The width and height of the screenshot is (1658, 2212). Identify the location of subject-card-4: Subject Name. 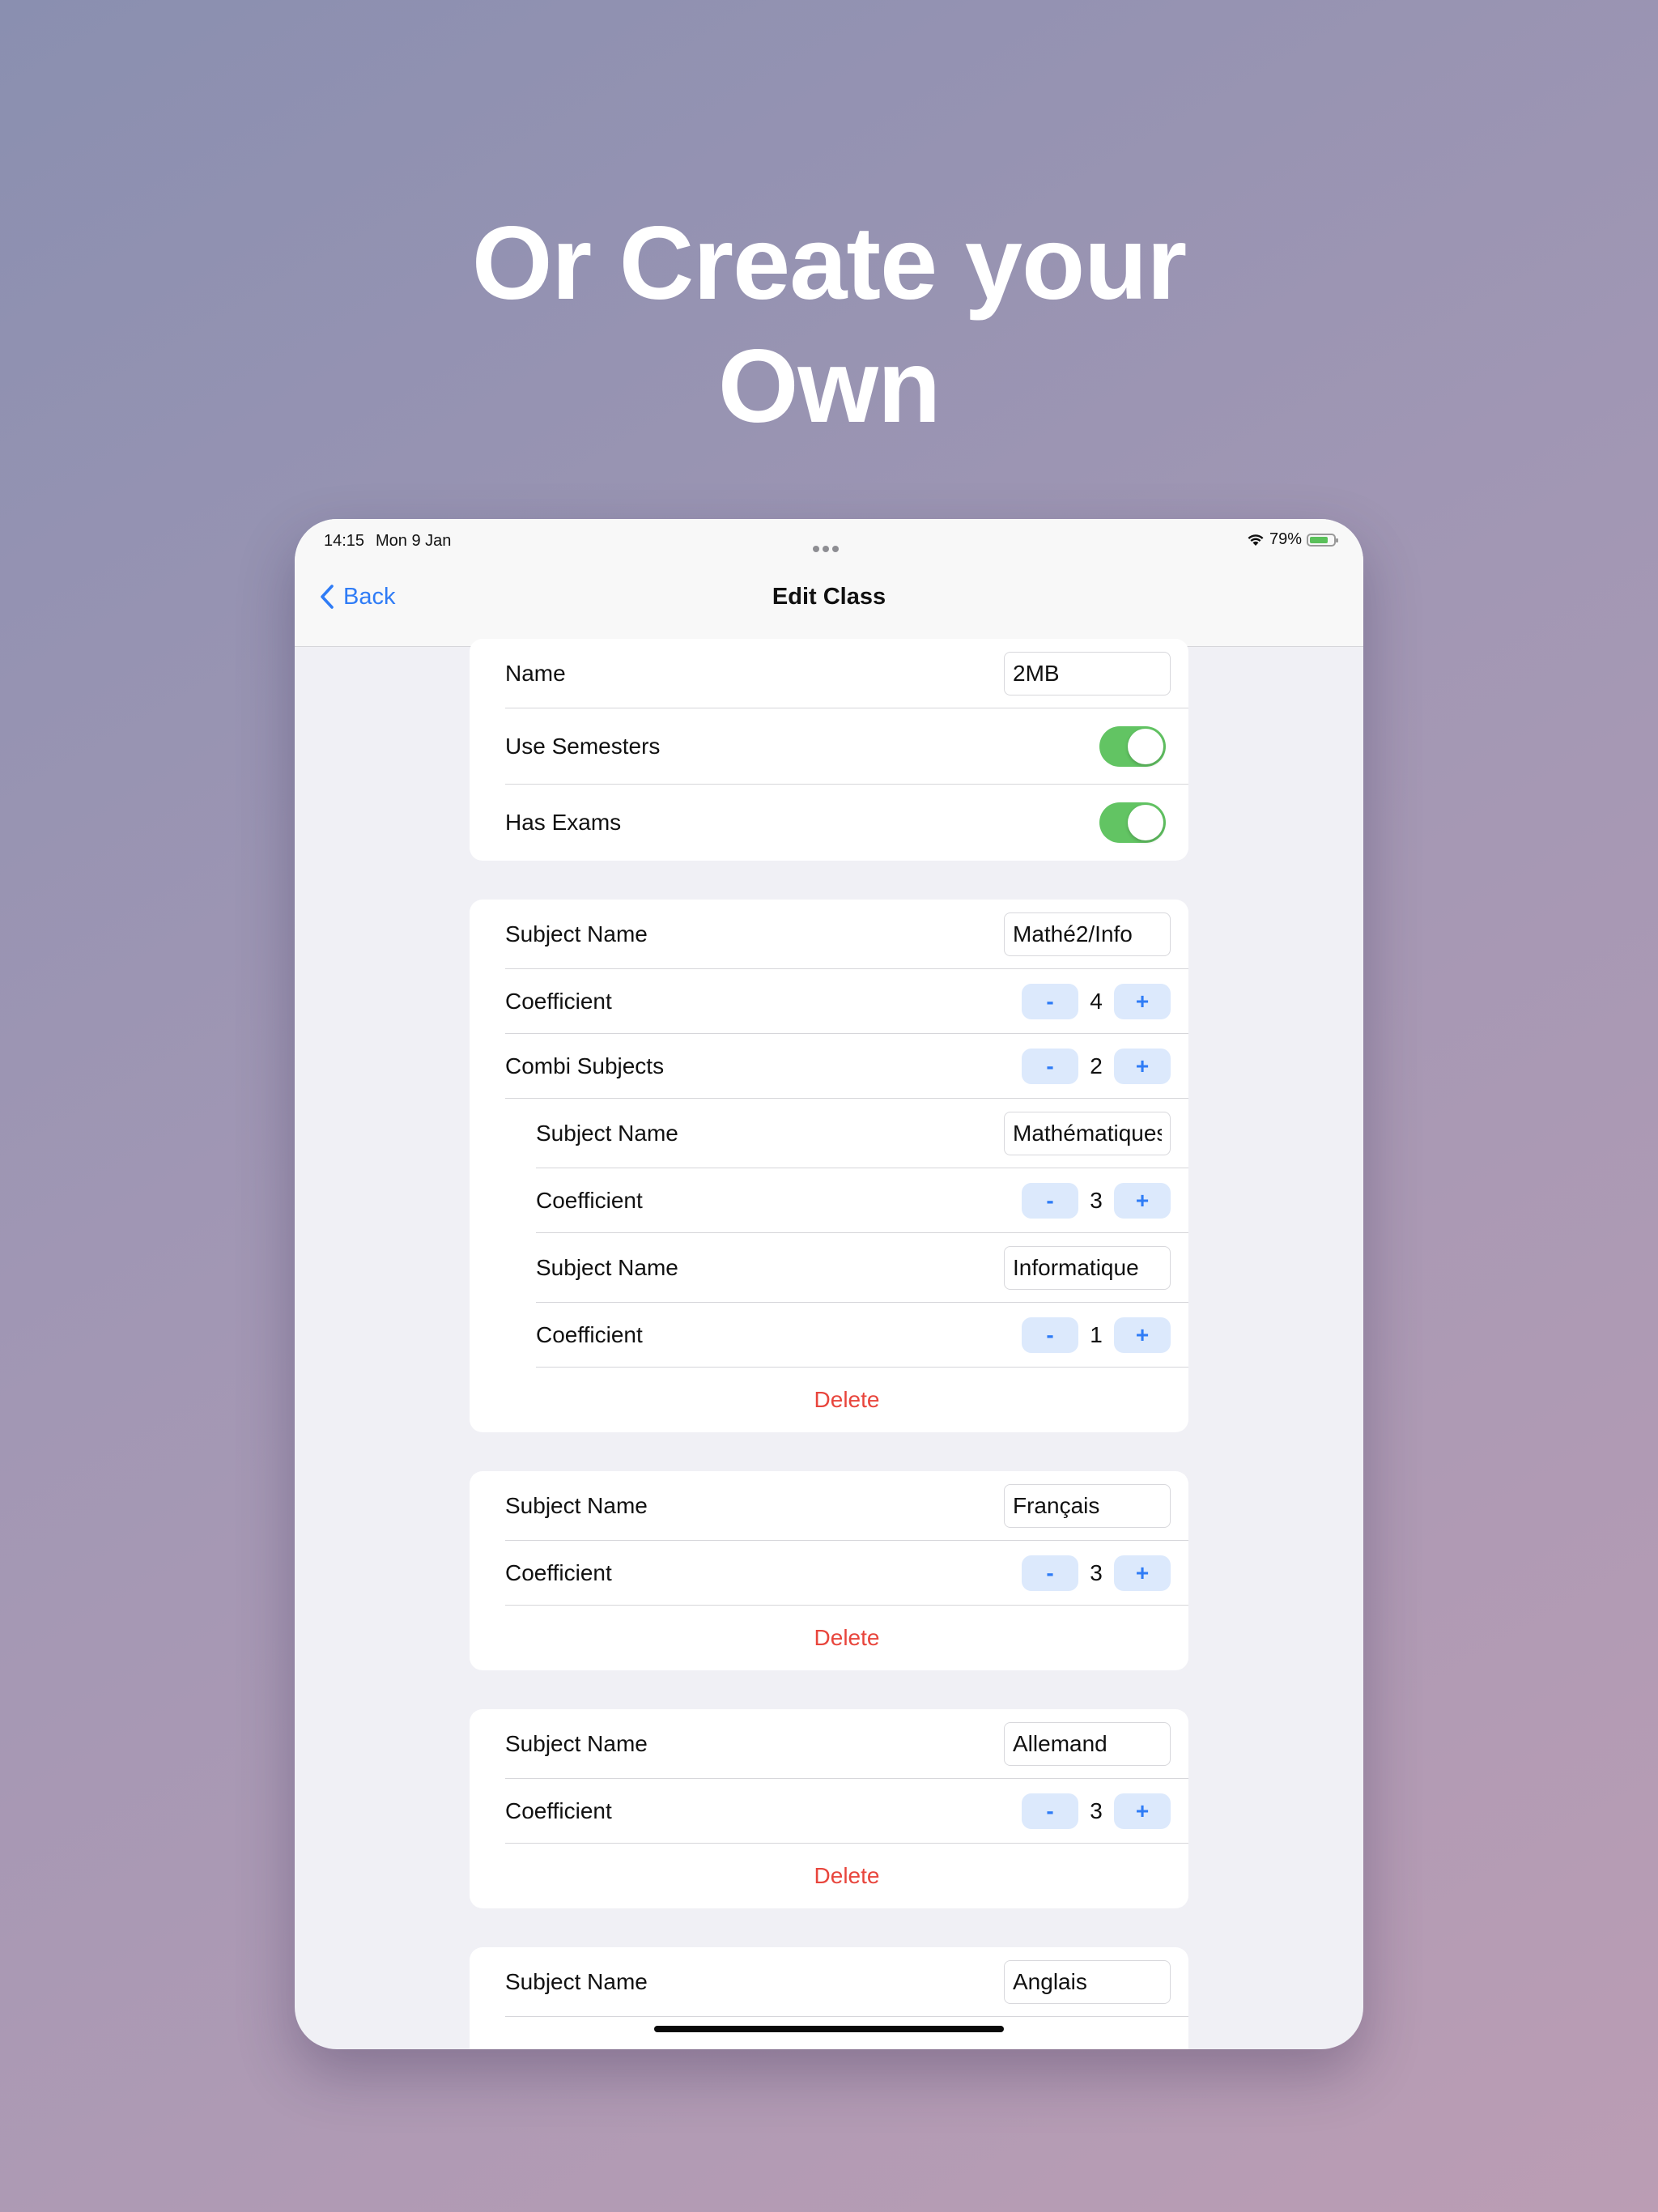
(829, 1998).